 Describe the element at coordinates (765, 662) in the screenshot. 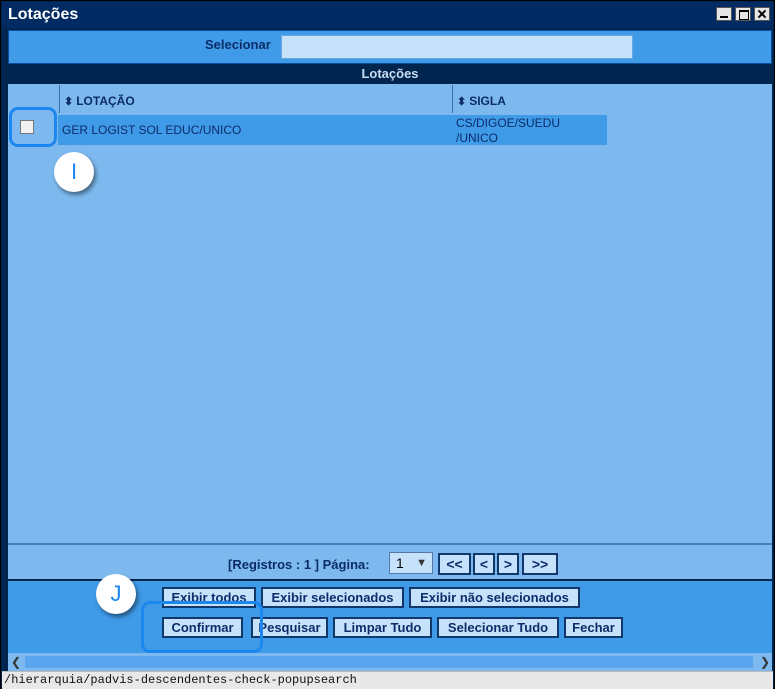

I see `scroll-right-icon: ❯` at that location.